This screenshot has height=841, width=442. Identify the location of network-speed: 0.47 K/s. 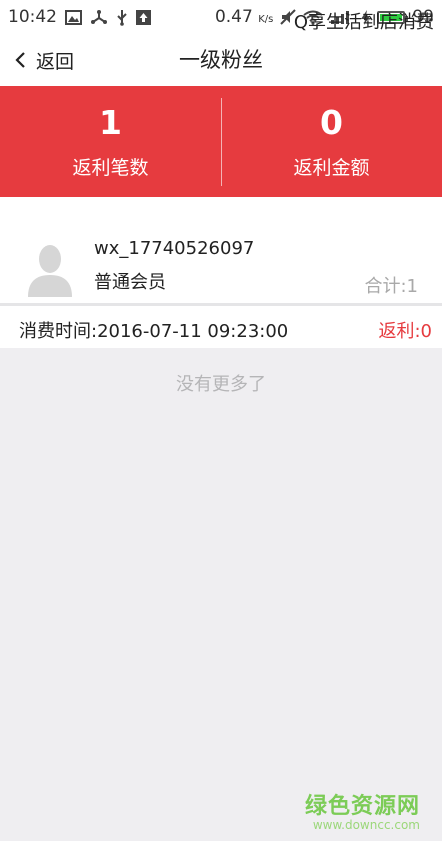
(244, 17).